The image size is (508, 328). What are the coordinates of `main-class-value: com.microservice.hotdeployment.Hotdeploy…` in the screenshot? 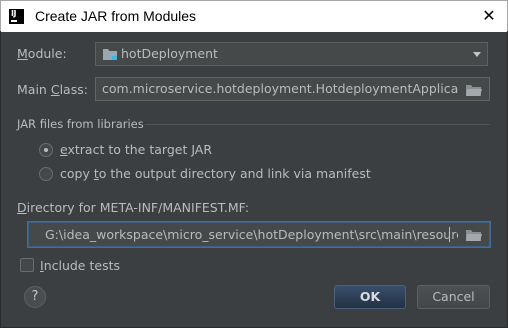 It's located at (292, 88).